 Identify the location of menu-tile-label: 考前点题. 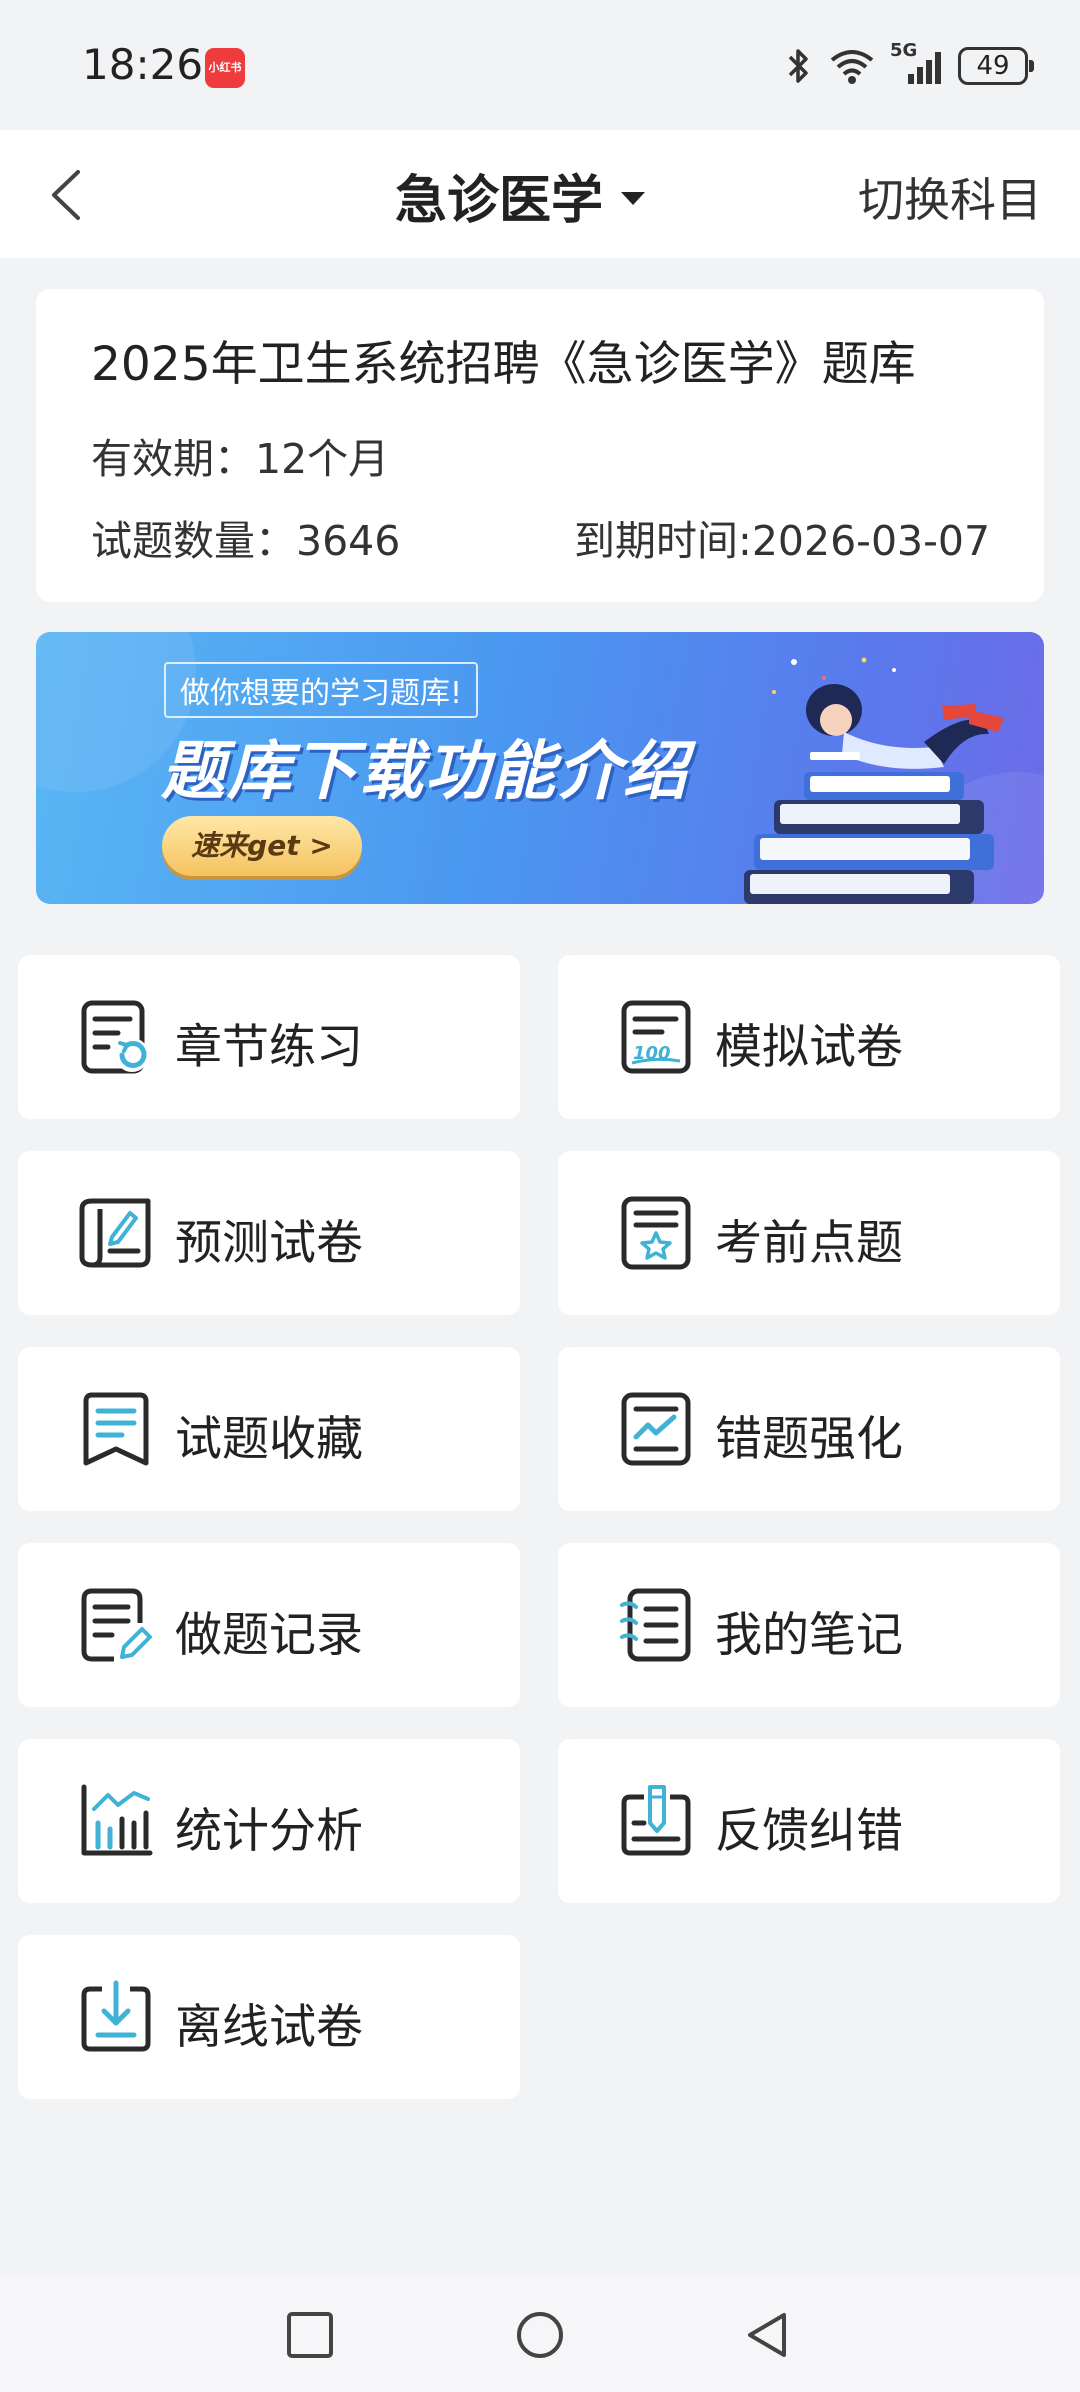
(809, 1243).